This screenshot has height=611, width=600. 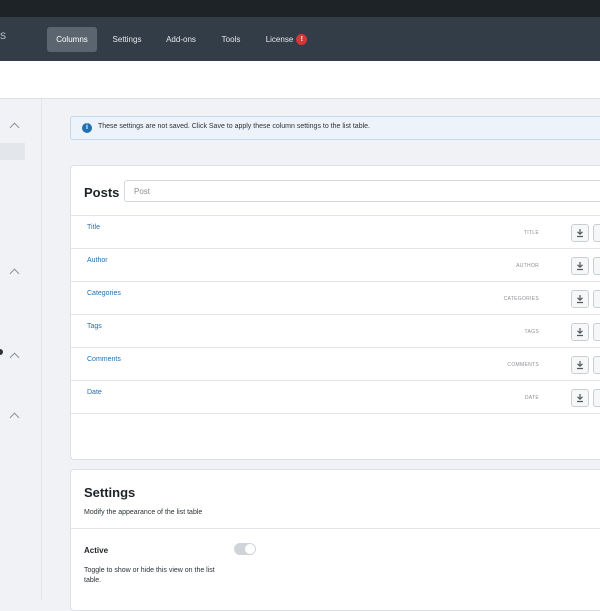 I want to click on column-type: DATE, so click(x=531, y=398).